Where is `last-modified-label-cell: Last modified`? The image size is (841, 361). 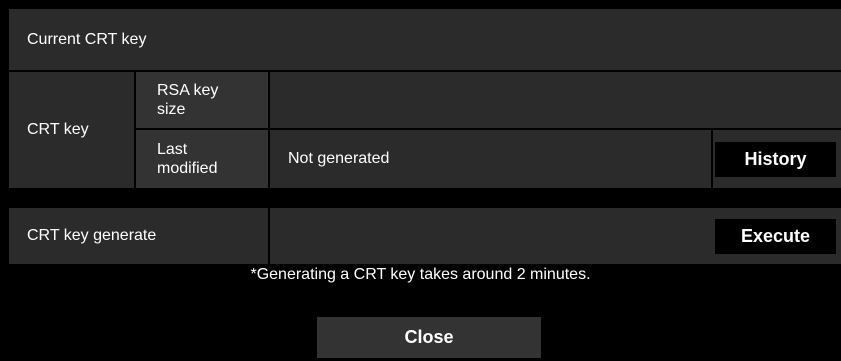
last-modified-label-cell: Last modified is located at coordinates (202, 159).